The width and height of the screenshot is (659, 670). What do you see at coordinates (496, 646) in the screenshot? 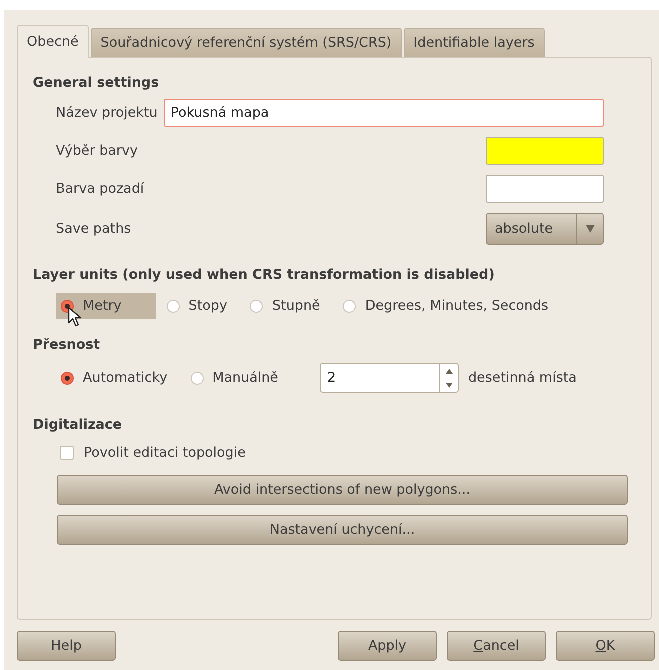
I see `dialog-button: Cancel` at bounding box center [496, 646].